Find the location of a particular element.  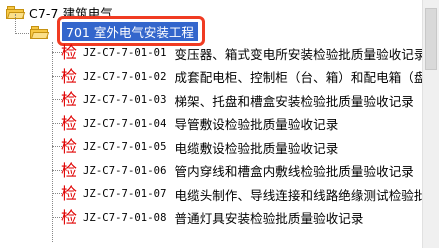

tree-item-code: JZ-C7-7-01-01 is located at coordinates (125, 53).